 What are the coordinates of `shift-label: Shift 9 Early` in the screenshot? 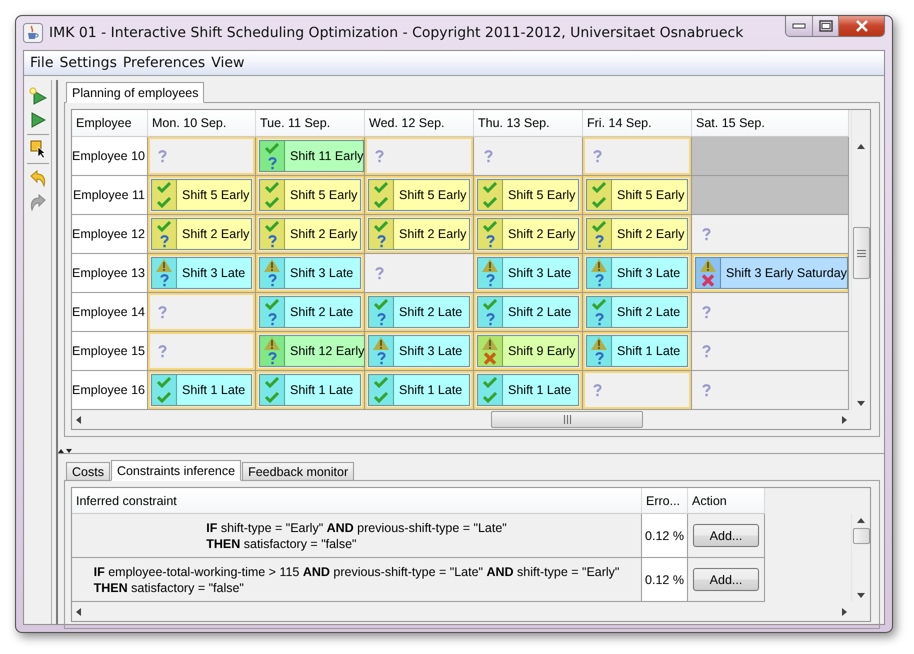 It's located at (541, 351).